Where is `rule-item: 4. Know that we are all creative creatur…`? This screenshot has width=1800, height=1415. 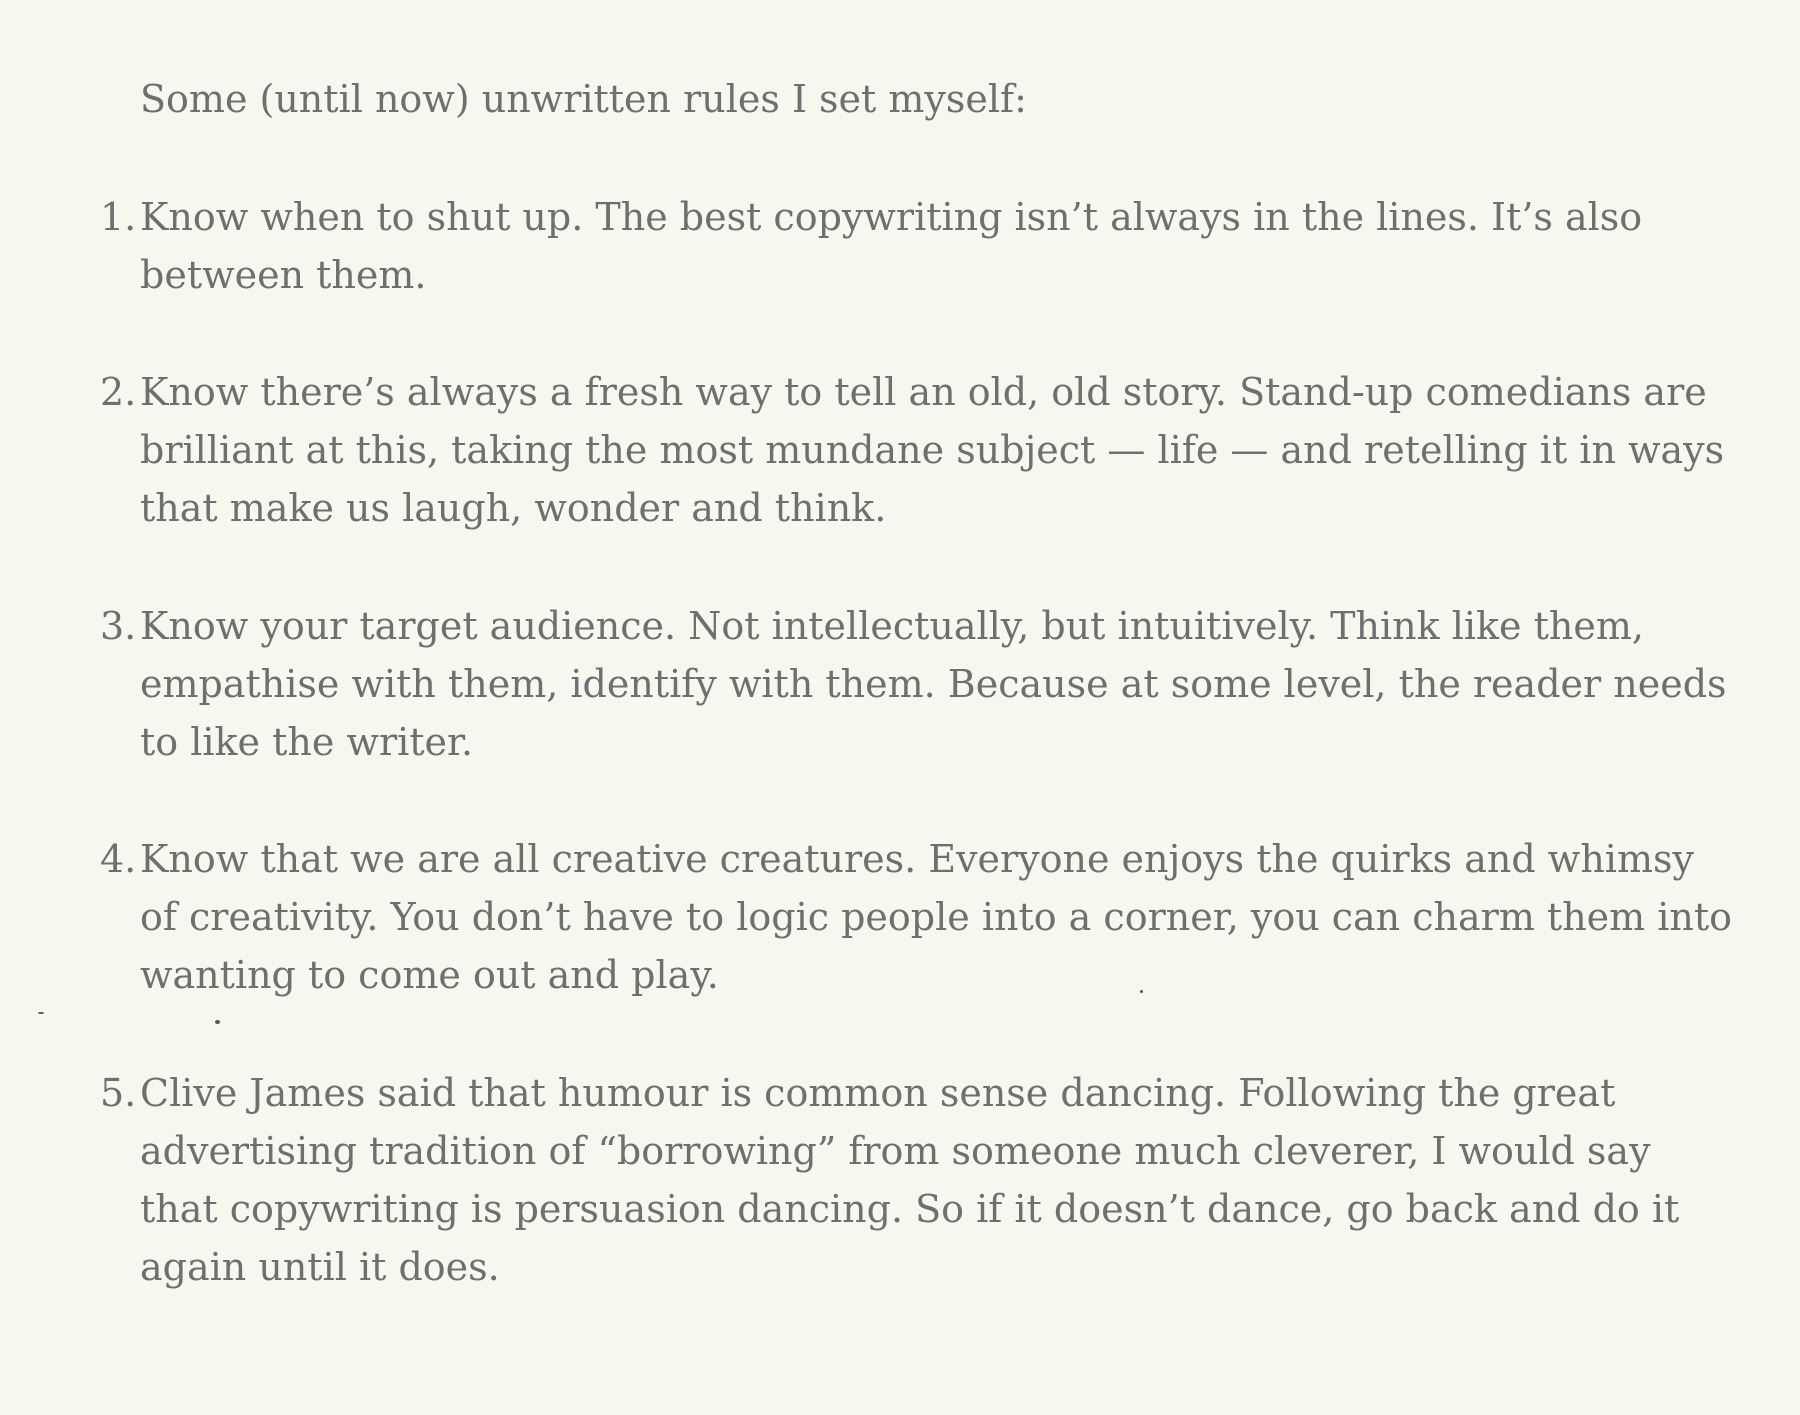
rule-item: 4. Know that we are all creative creatur… is located at coordinates (920, 917).